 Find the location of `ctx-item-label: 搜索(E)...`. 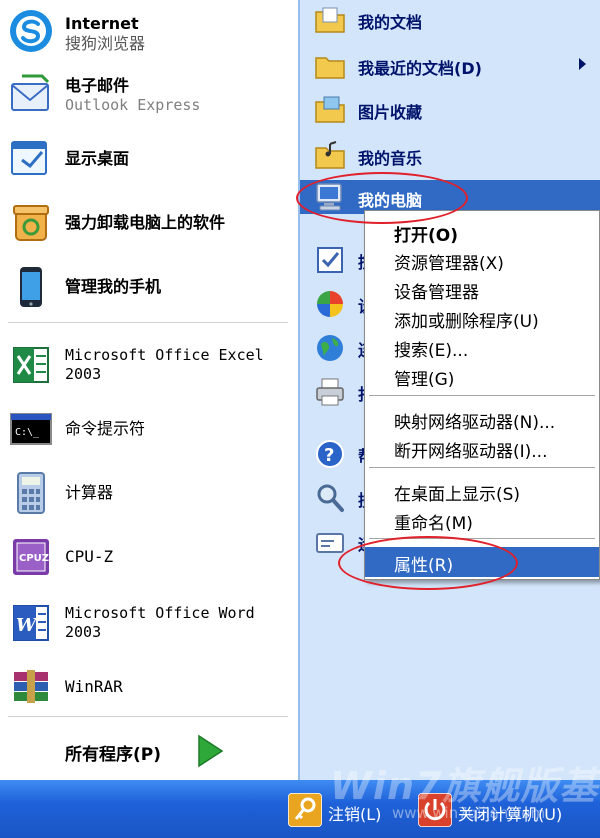

ctx-item-label: 搜索(E)... is located at coordinates (431, 351).